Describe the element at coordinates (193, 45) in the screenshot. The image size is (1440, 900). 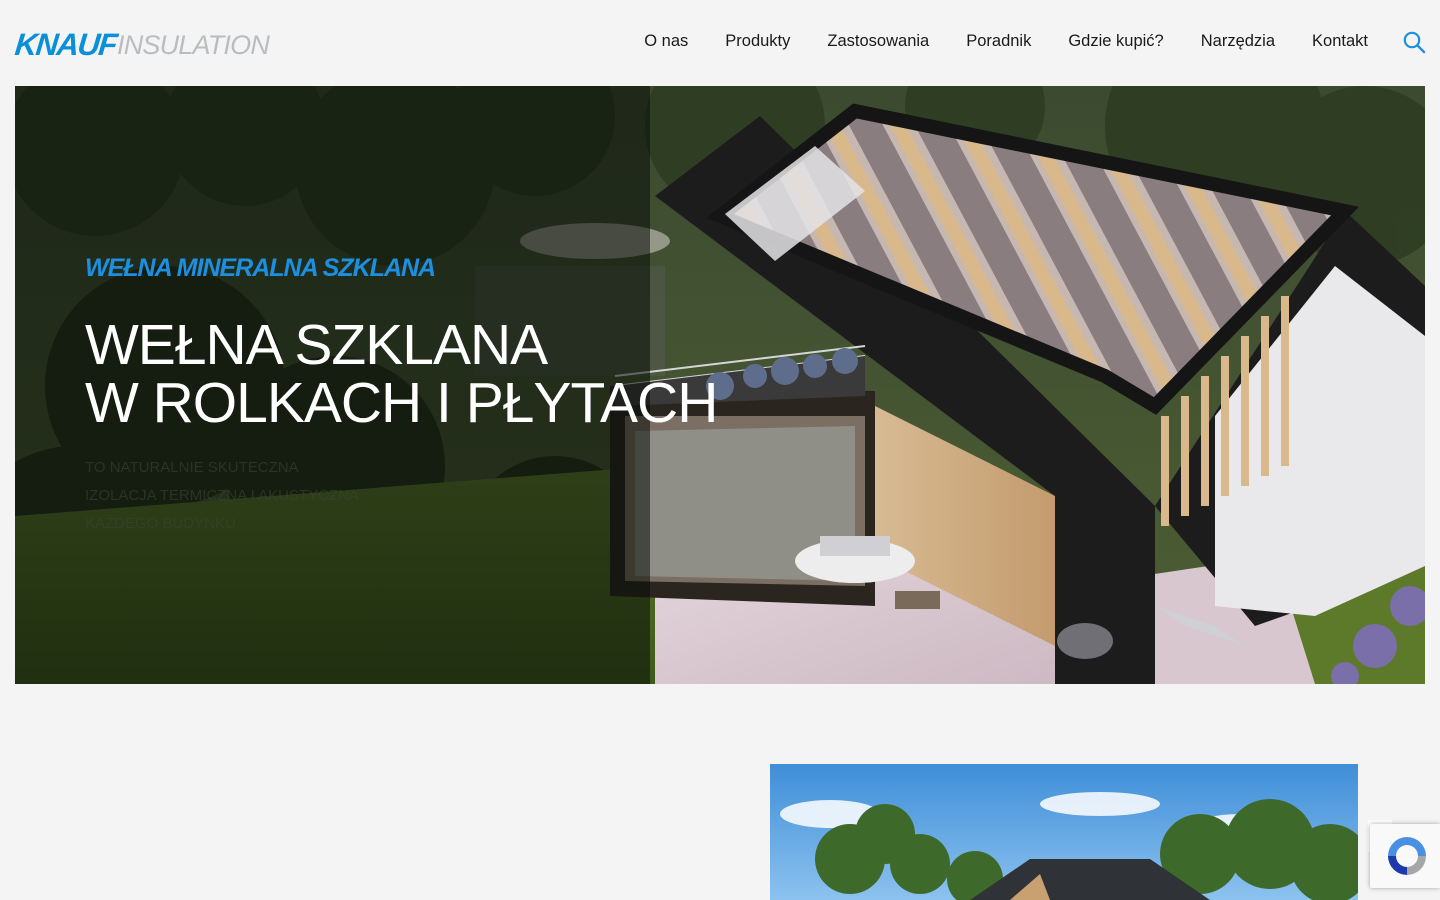
I see `logo-insulation-text: INSULATION` at that location.